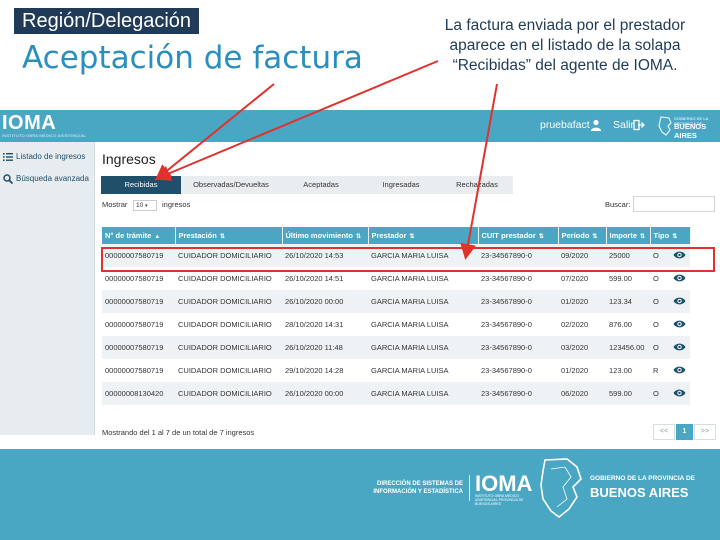  Describe the element at coordinates (325, 347) in the screenshot. I see `table-cell: 26/10/2020 11:48` at that location.